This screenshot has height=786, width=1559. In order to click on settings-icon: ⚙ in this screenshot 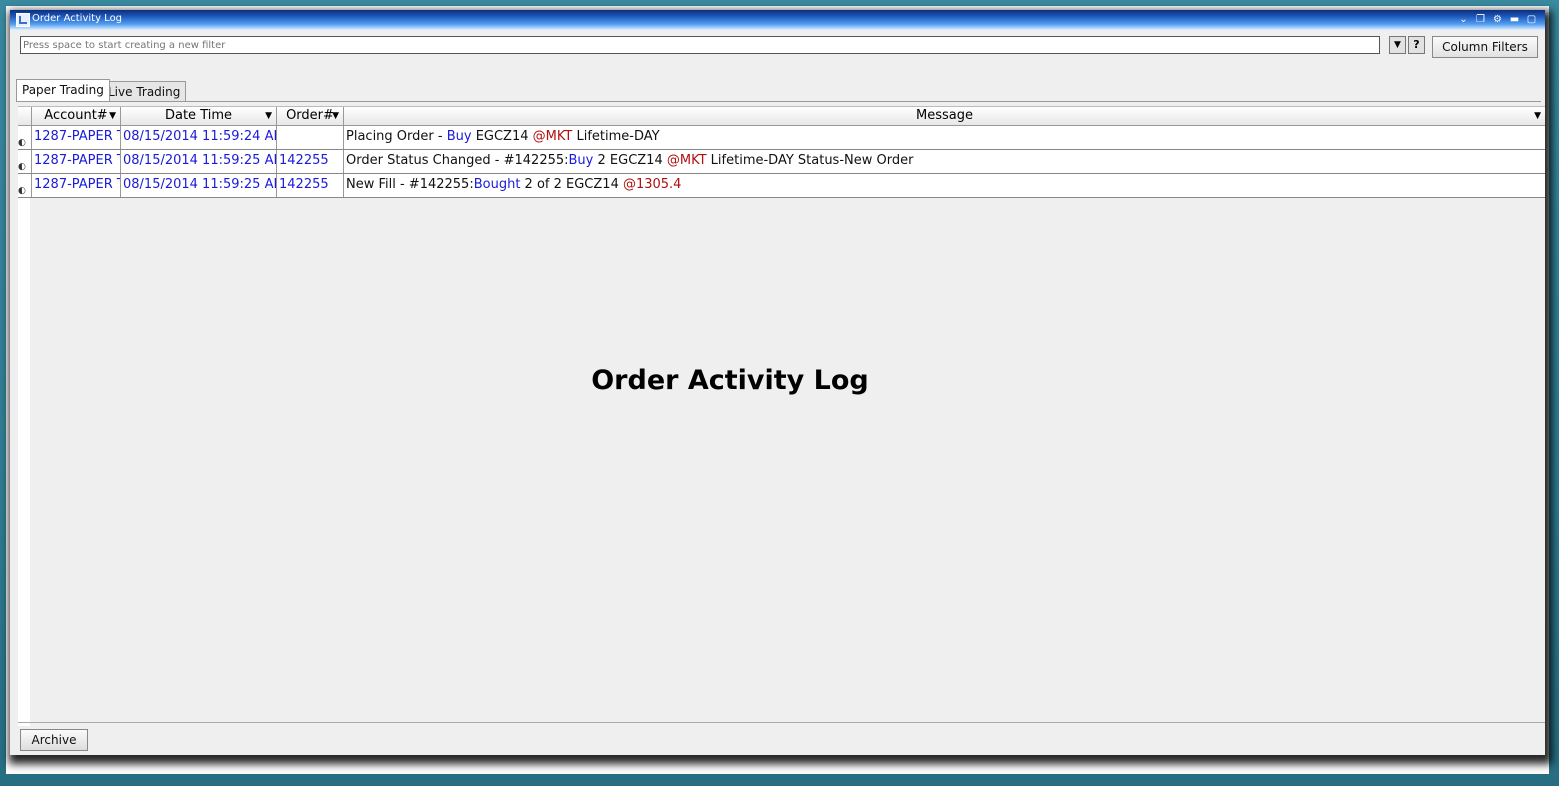, I will do `click(1497, 19)`.